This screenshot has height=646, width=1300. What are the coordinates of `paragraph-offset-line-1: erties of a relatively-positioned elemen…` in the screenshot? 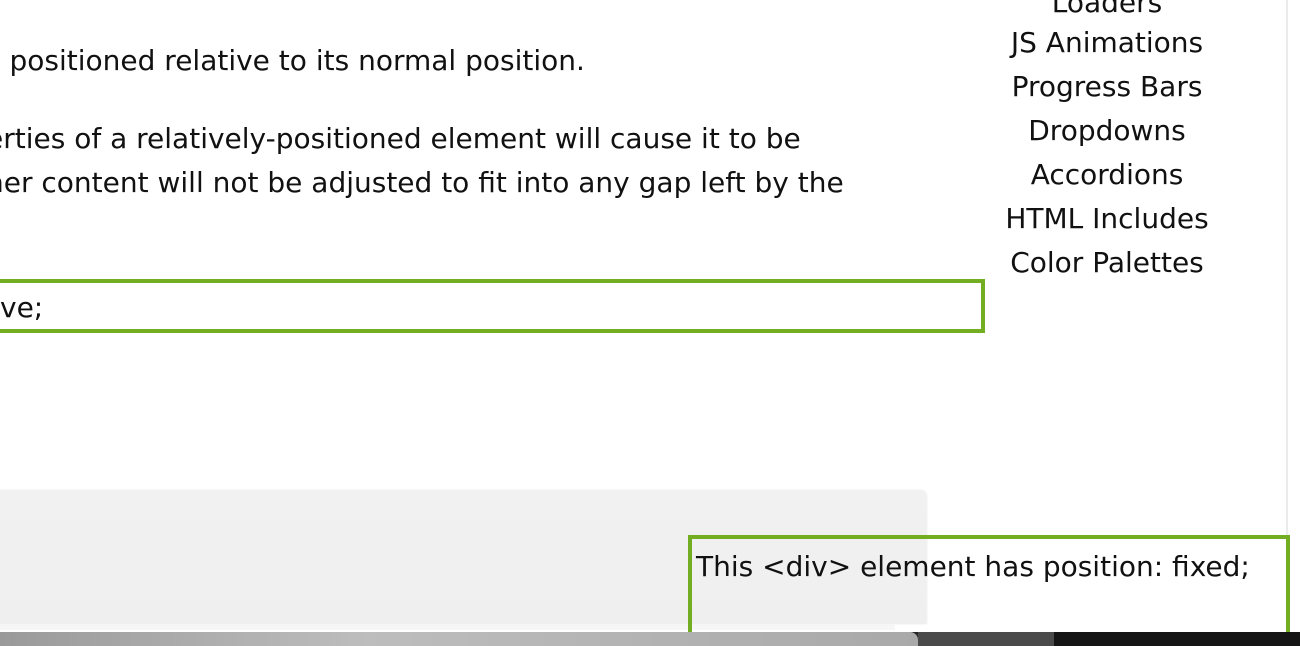 It's located at (400, 138).